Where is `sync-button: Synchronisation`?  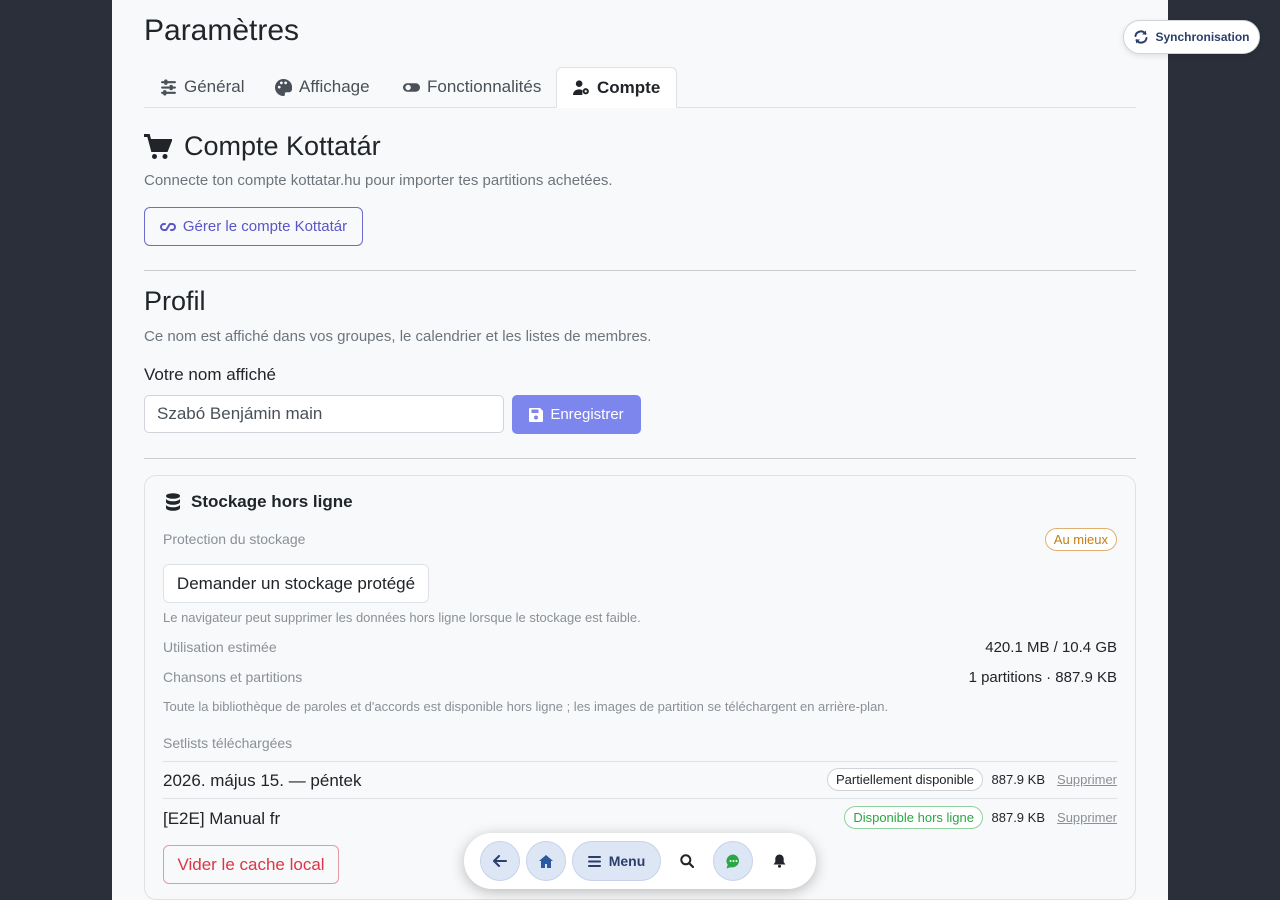
sync-button: Synchronisation is located at coordinates (1191, 37).